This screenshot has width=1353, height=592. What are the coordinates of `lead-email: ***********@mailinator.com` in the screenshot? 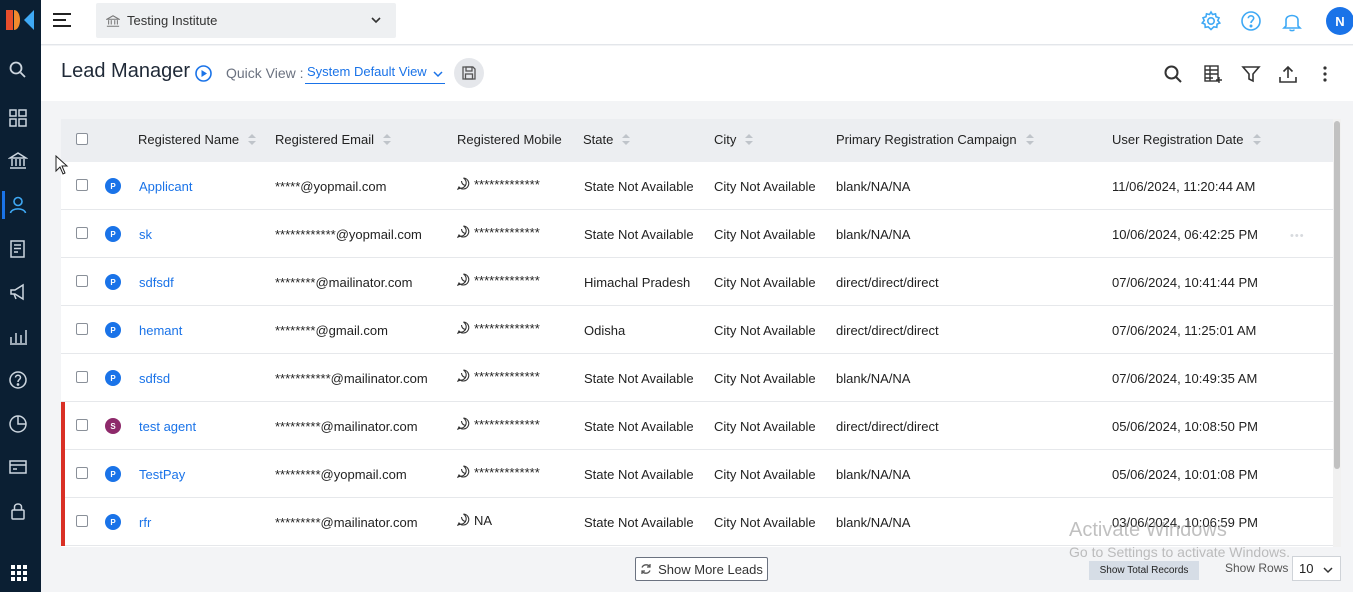 It's located at (351, 378).